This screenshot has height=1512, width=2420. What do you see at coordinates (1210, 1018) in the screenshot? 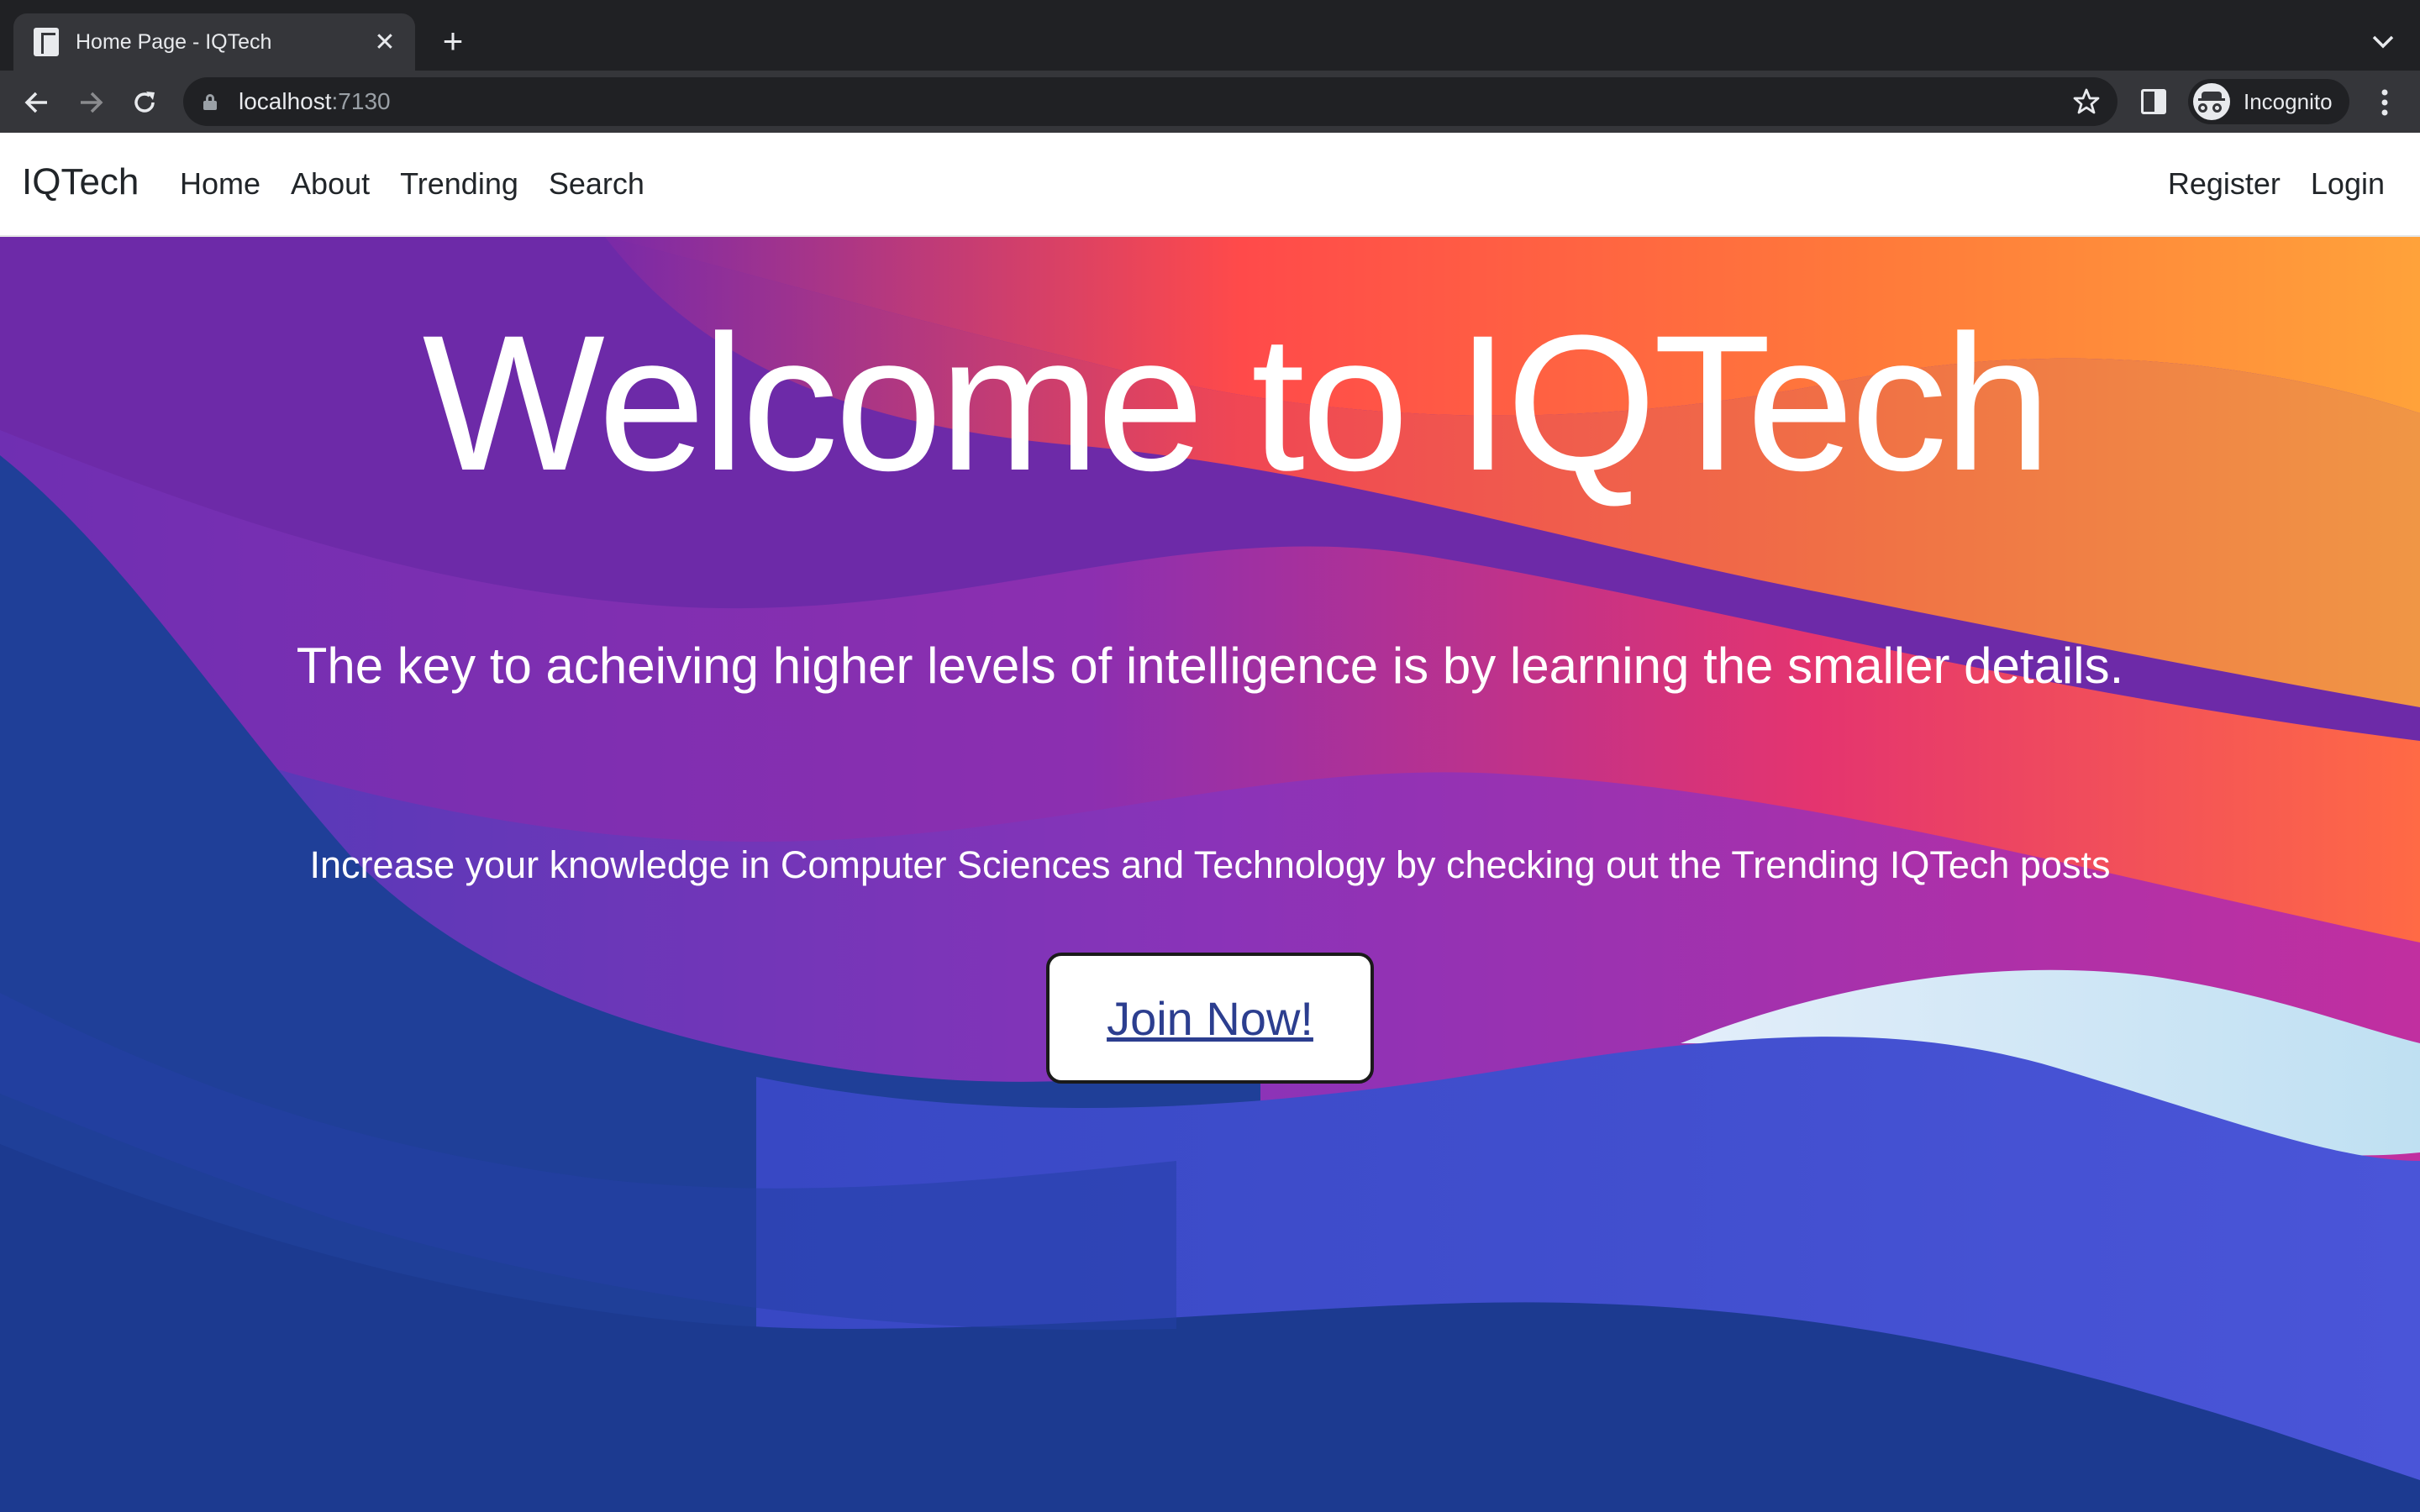
I see `join-now-button: Join Now!` at bounding box center [1210, 1018].